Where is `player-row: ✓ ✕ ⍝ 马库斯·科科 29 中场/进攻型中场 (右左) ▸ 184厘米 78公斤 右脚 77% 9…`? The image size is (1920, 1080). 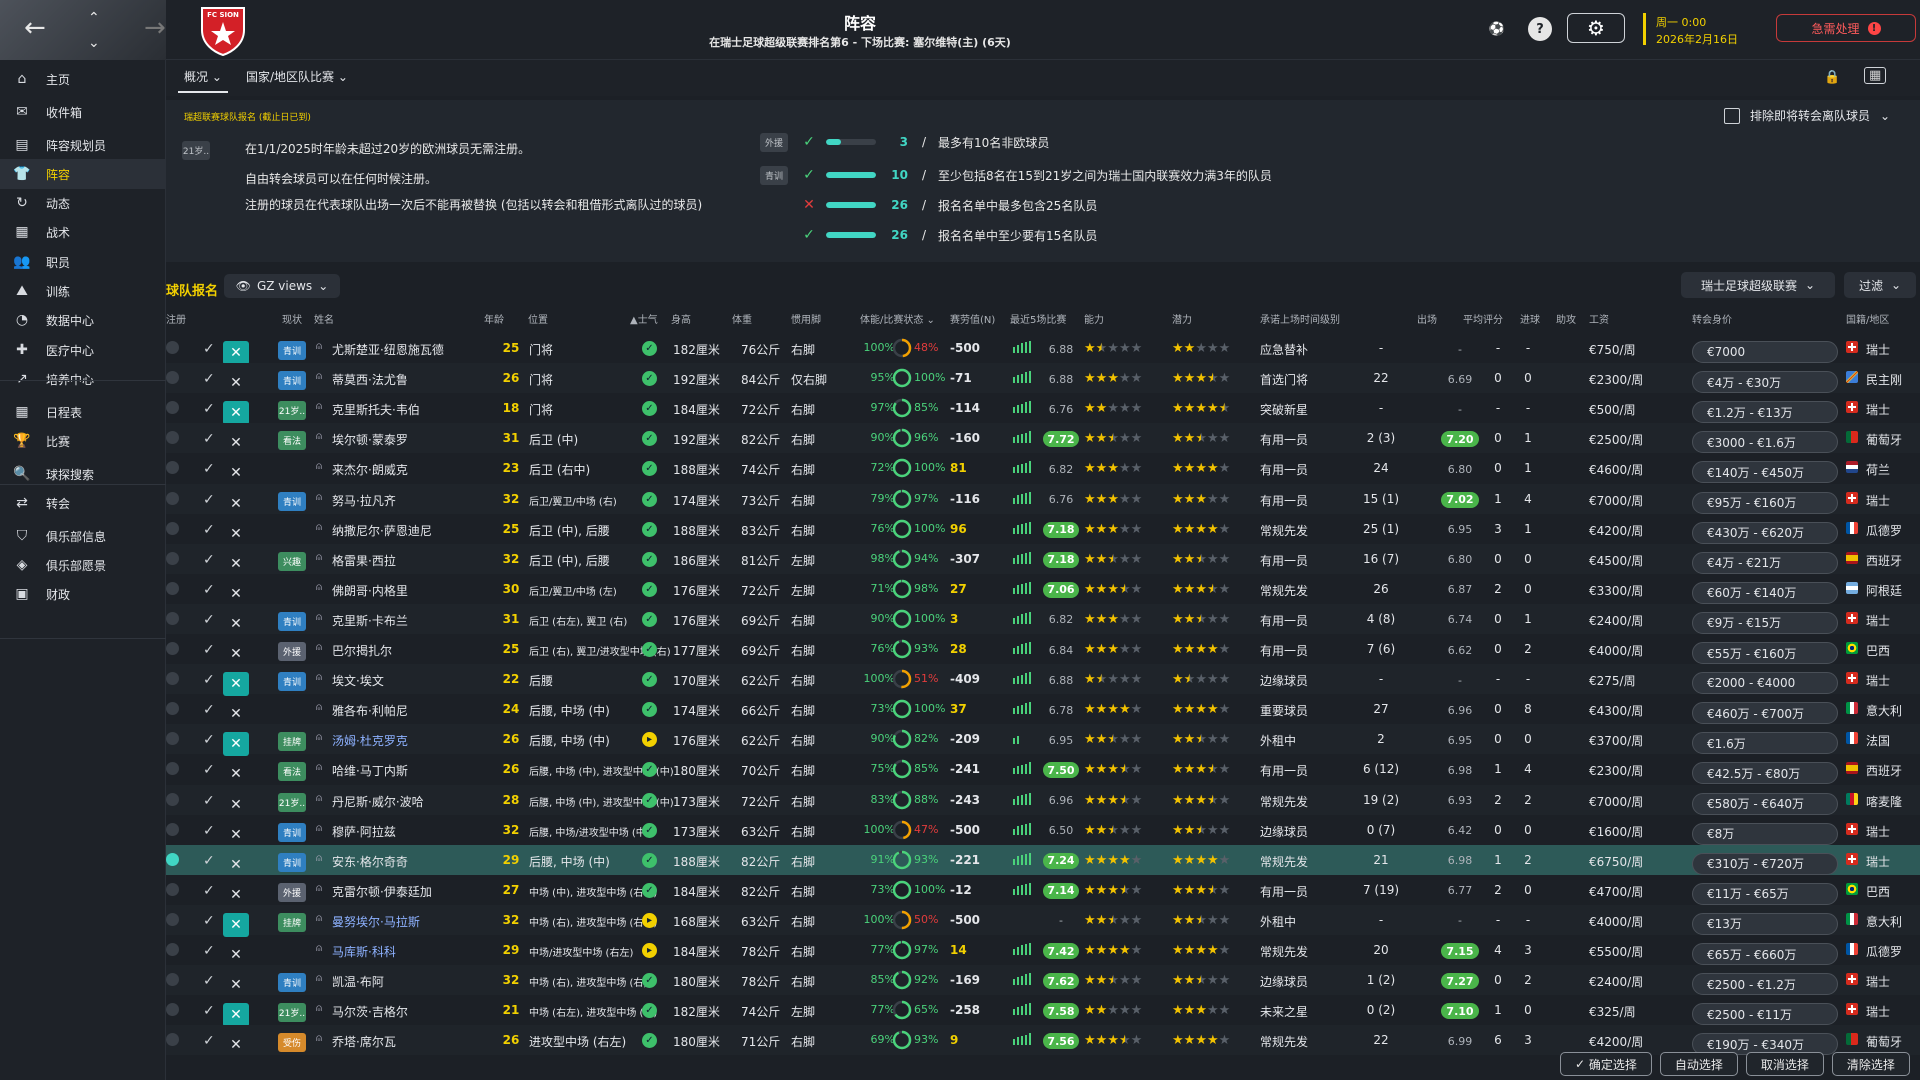 player-row: ✓ ✕ ⍝ 马库斯·科科 29 中场/进攻型中场 (右左) ▸ 184厘米 78公斤 右脚 77% 9… is located at coordinates (1043, 950).